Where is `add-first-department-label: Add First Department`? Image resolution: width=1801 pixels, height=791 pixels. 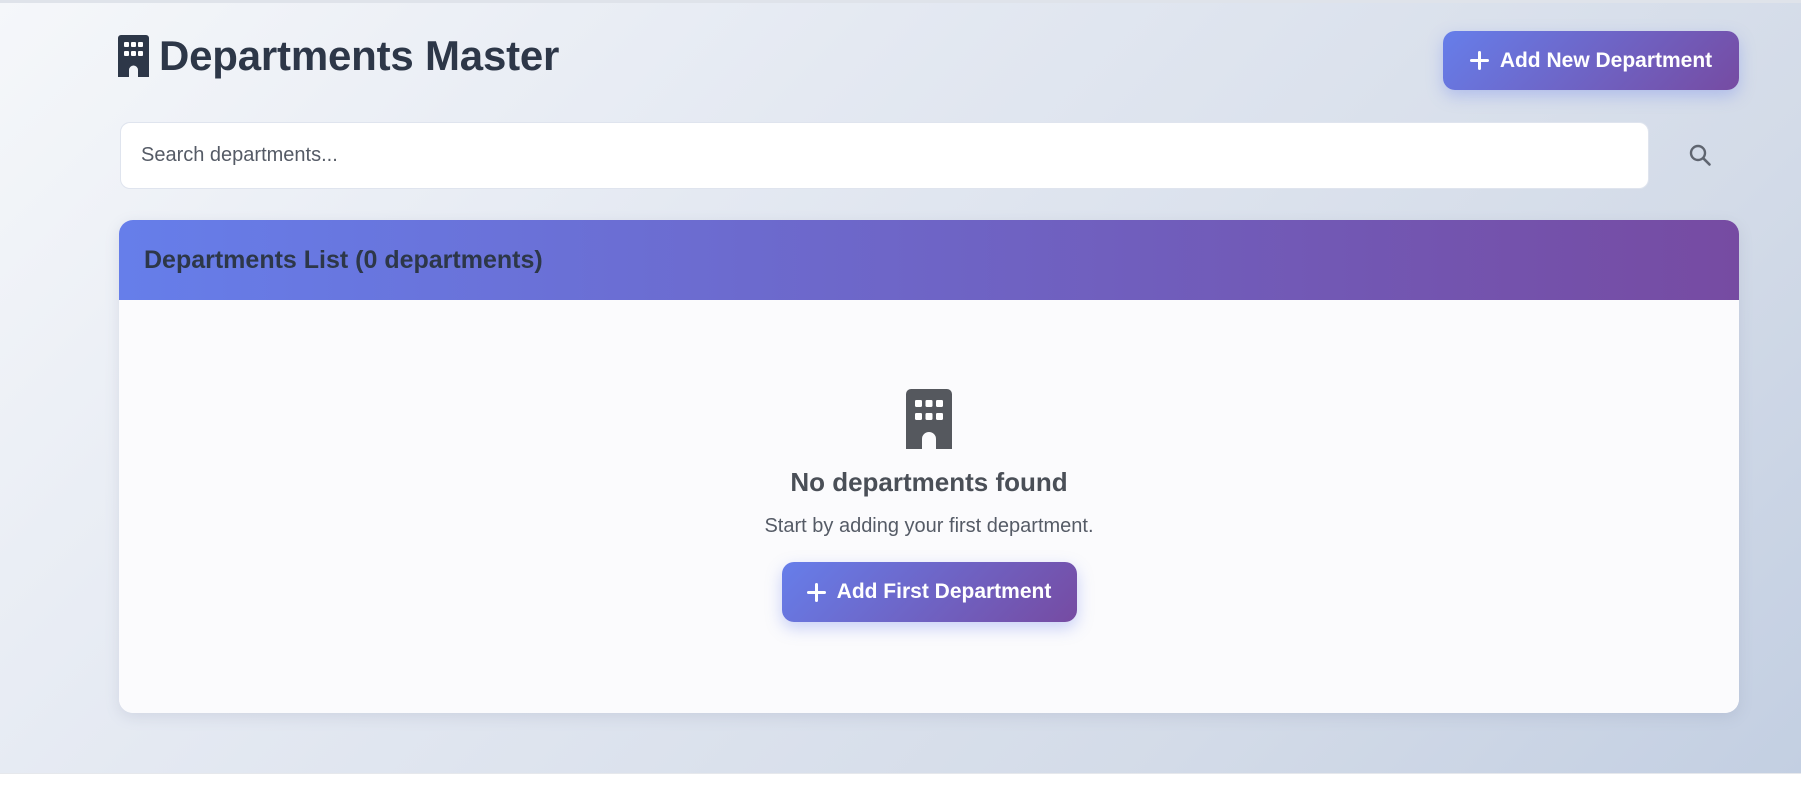 add-first-department-label: Add First Department is located at coordinates (944, 591).